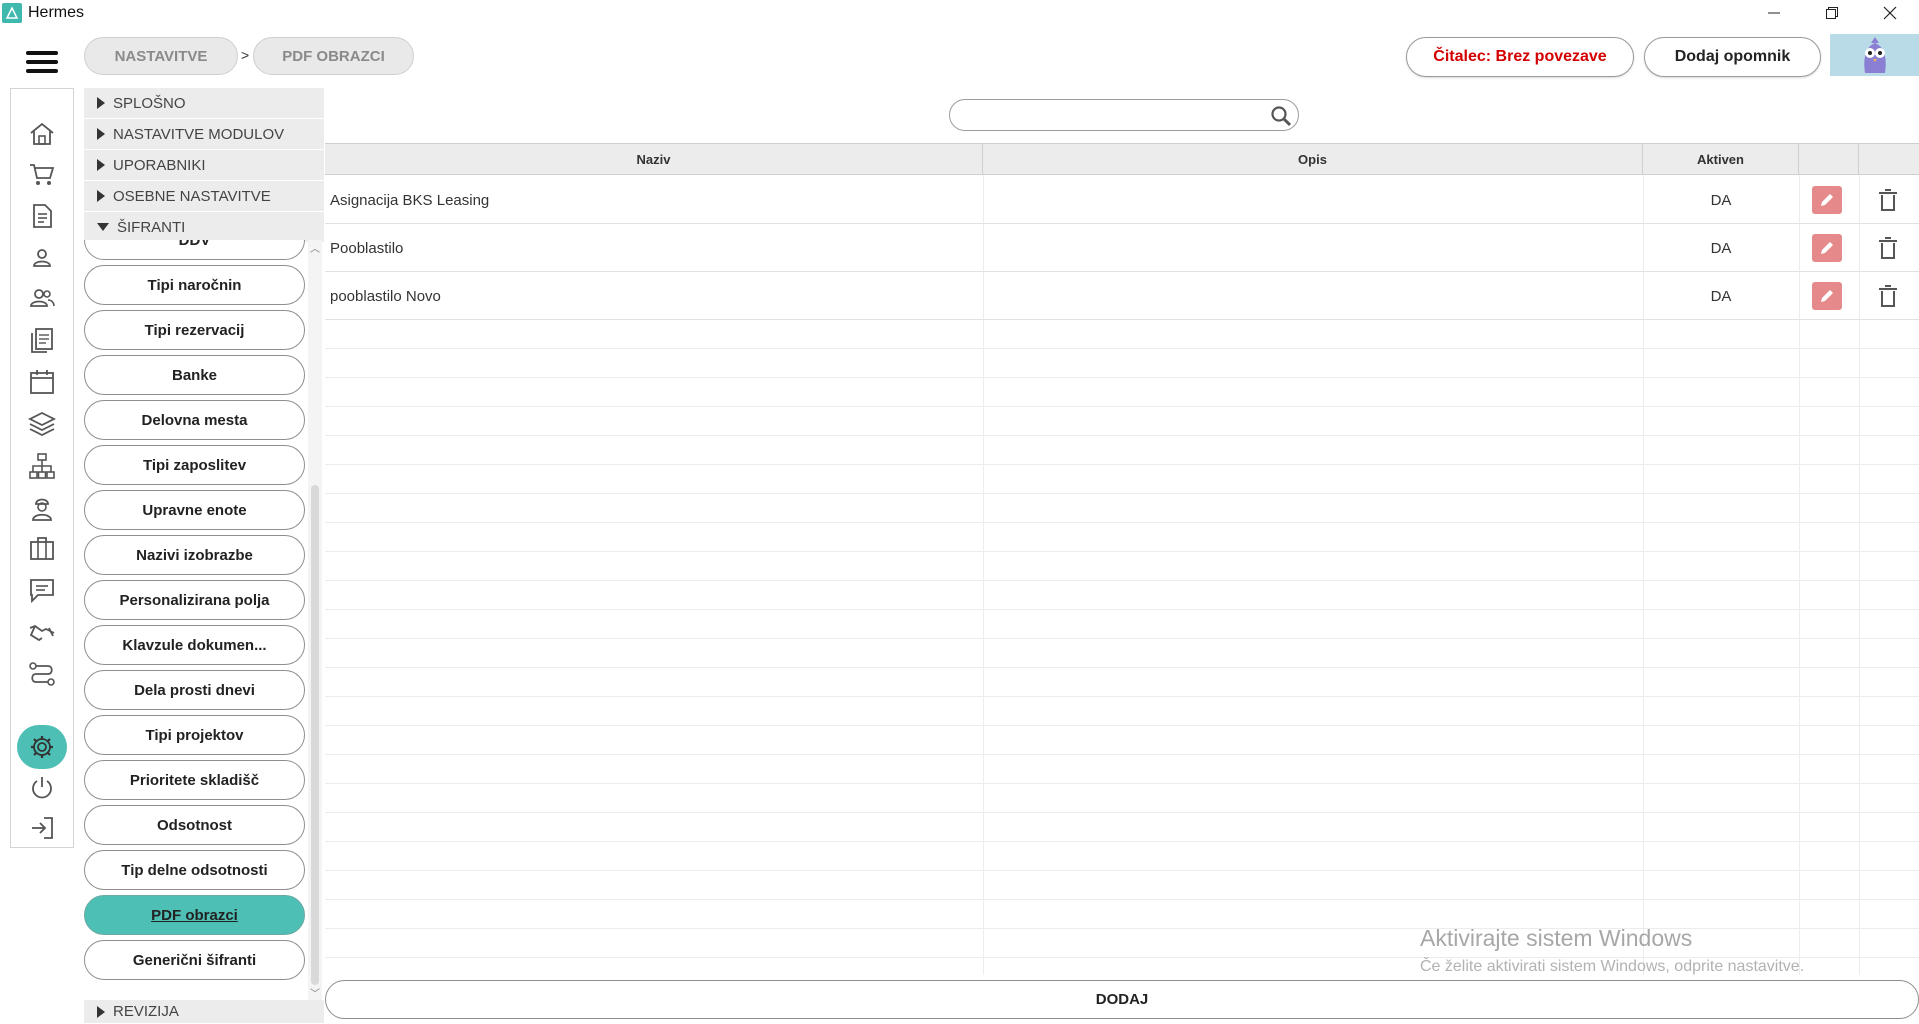 This screenshot has width=1919, height=1024. Describe the element at coordinates (1109, 116) in the screenshot. I see `search-input` at that location.